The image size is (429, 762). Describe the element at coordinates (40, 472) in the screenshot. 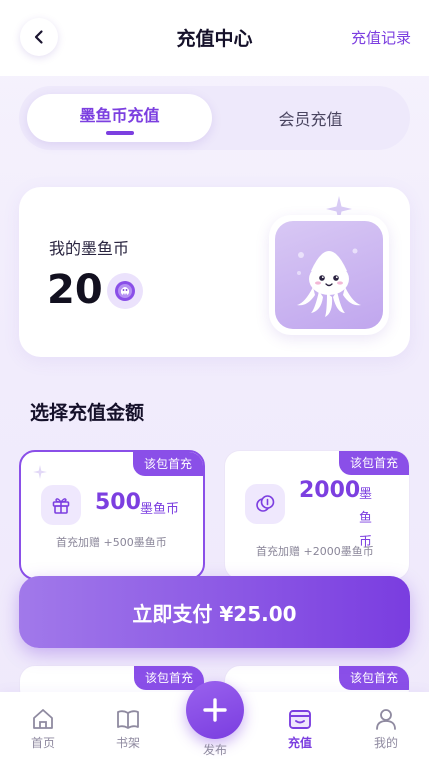

I see `sparkle-icon` at that location.